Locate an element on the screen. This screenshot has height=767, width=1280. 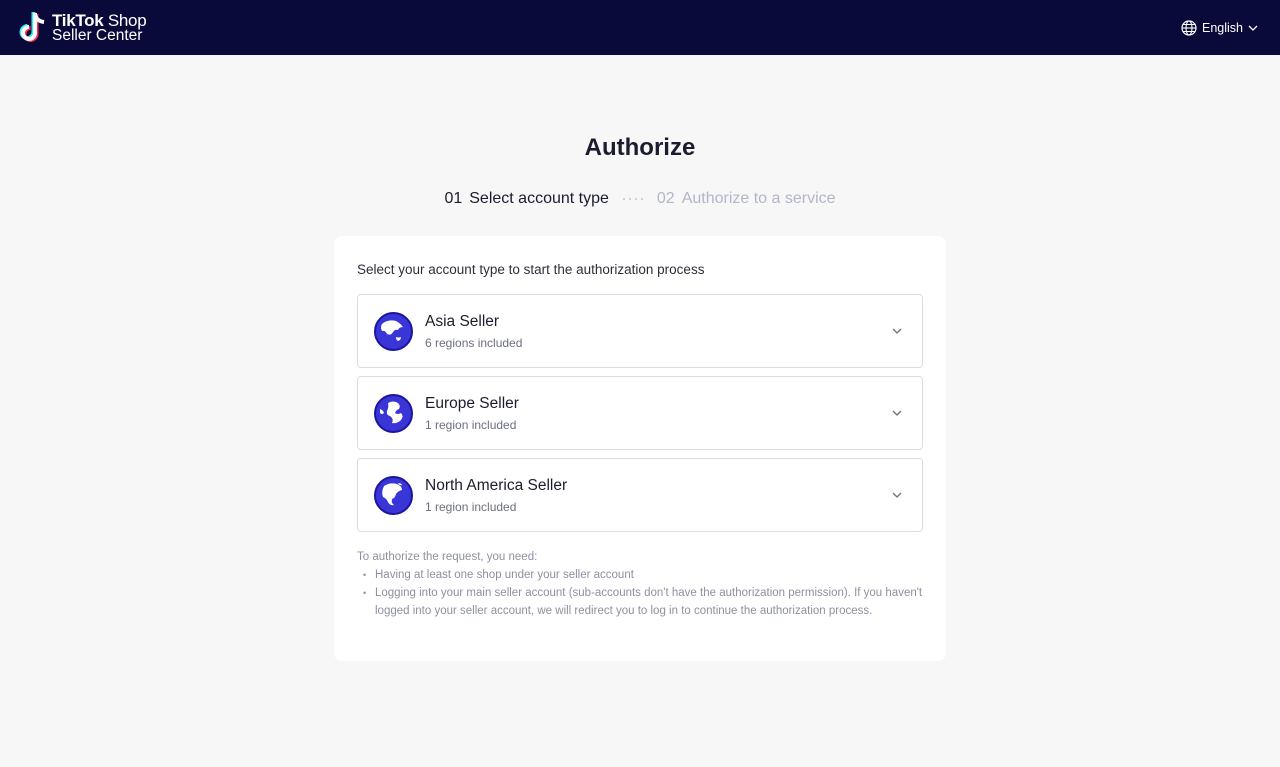
brand-name: TikTok Shop is located at coordinates (99, 20).